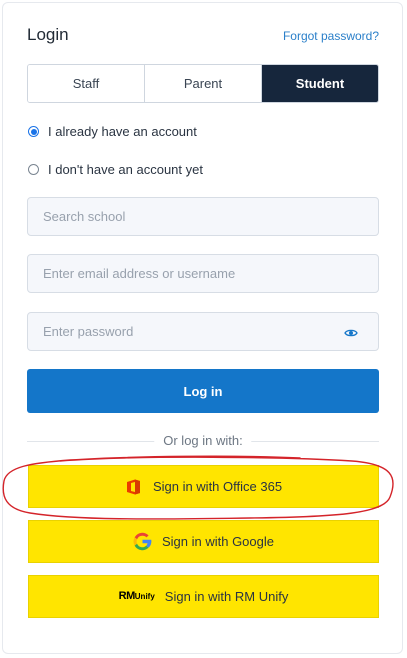 The width and height of the screenshot is (407, 658). I want to click on divider-label: Or log in with:, so click(203, 440).